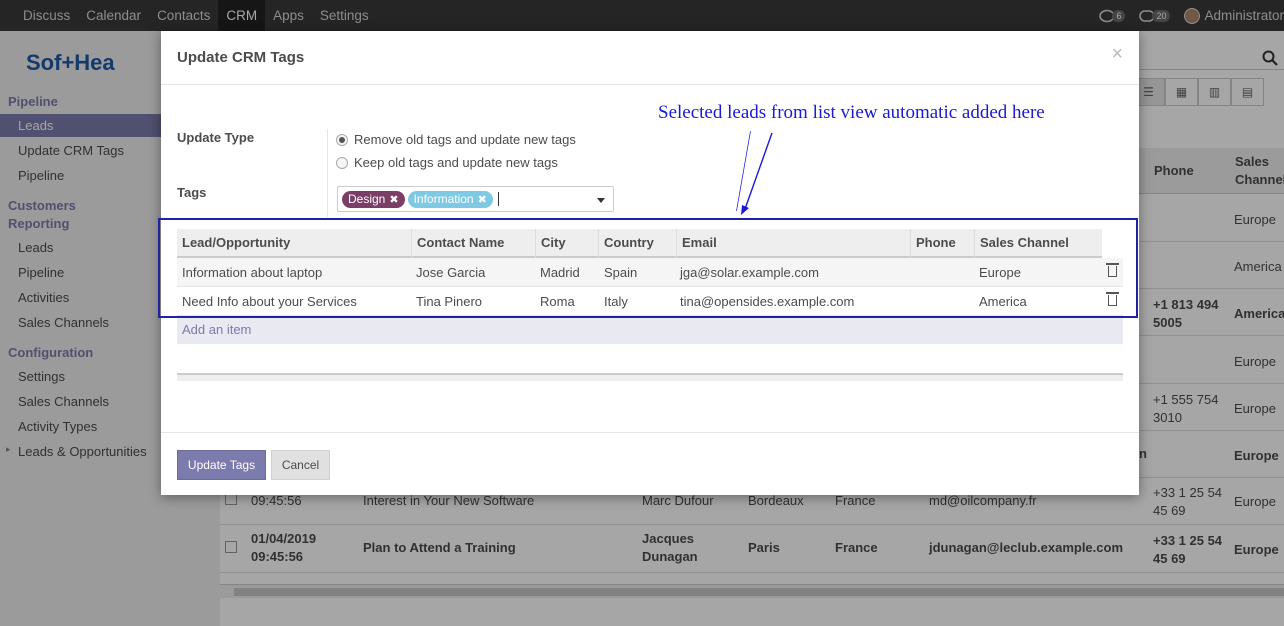 The height and width of the screenshot is (626, 1284). Describe the element at coordinates (465, 139) in the screenshot. I see `radio-label: Remove old tags and update new tags` at that location.